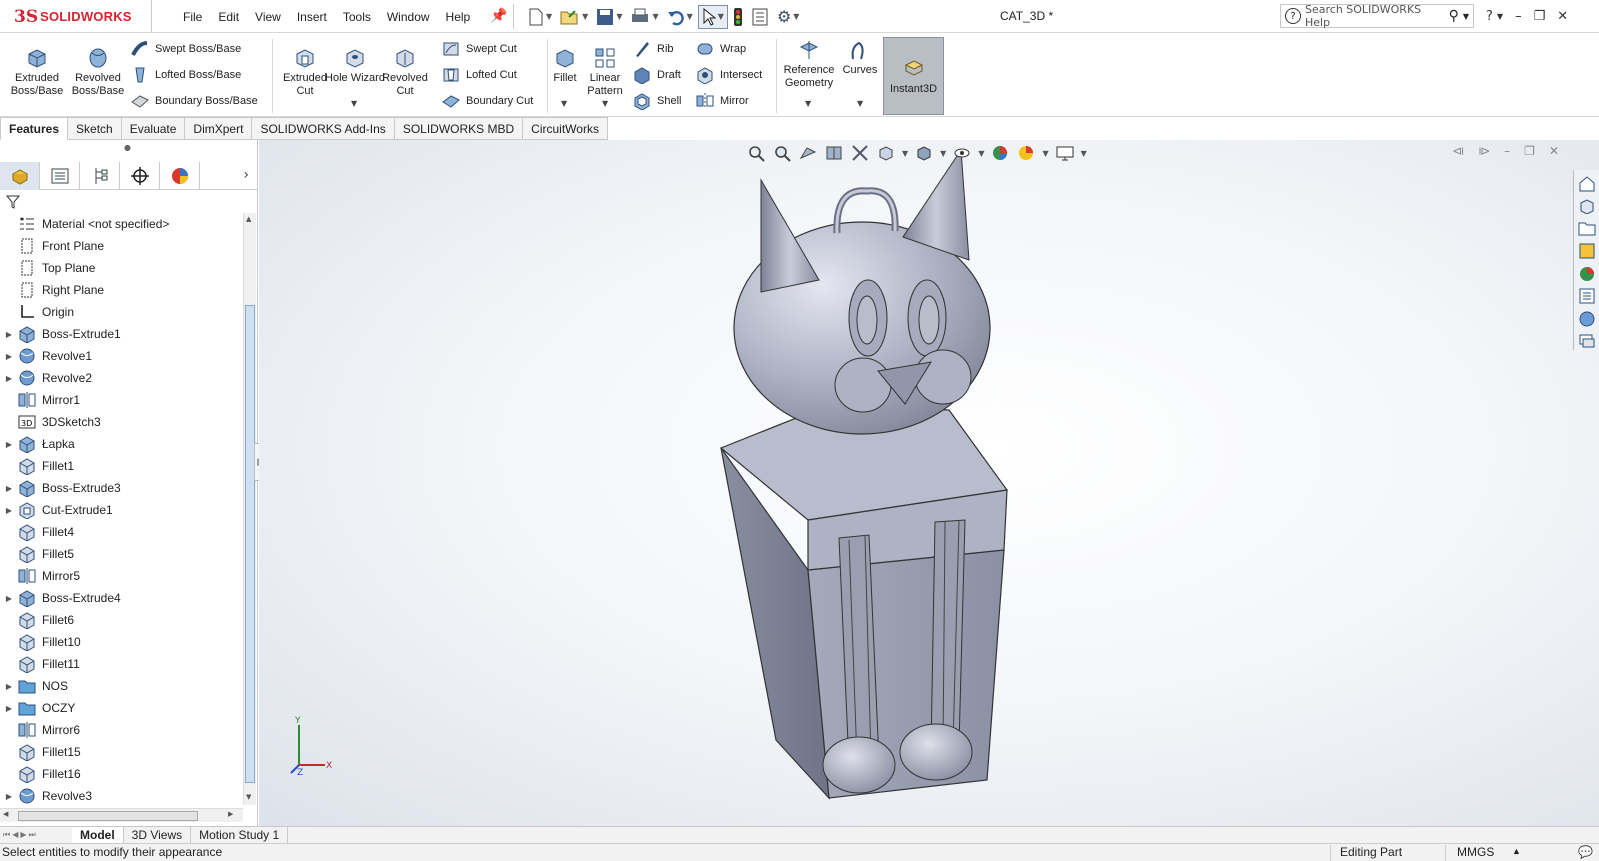 This screenshot has width=1599, height=861. What do you see at coordinates (121, 752) in the screenshot?
I see `tree-item: Fillet15` at bounding box center [121, 752].